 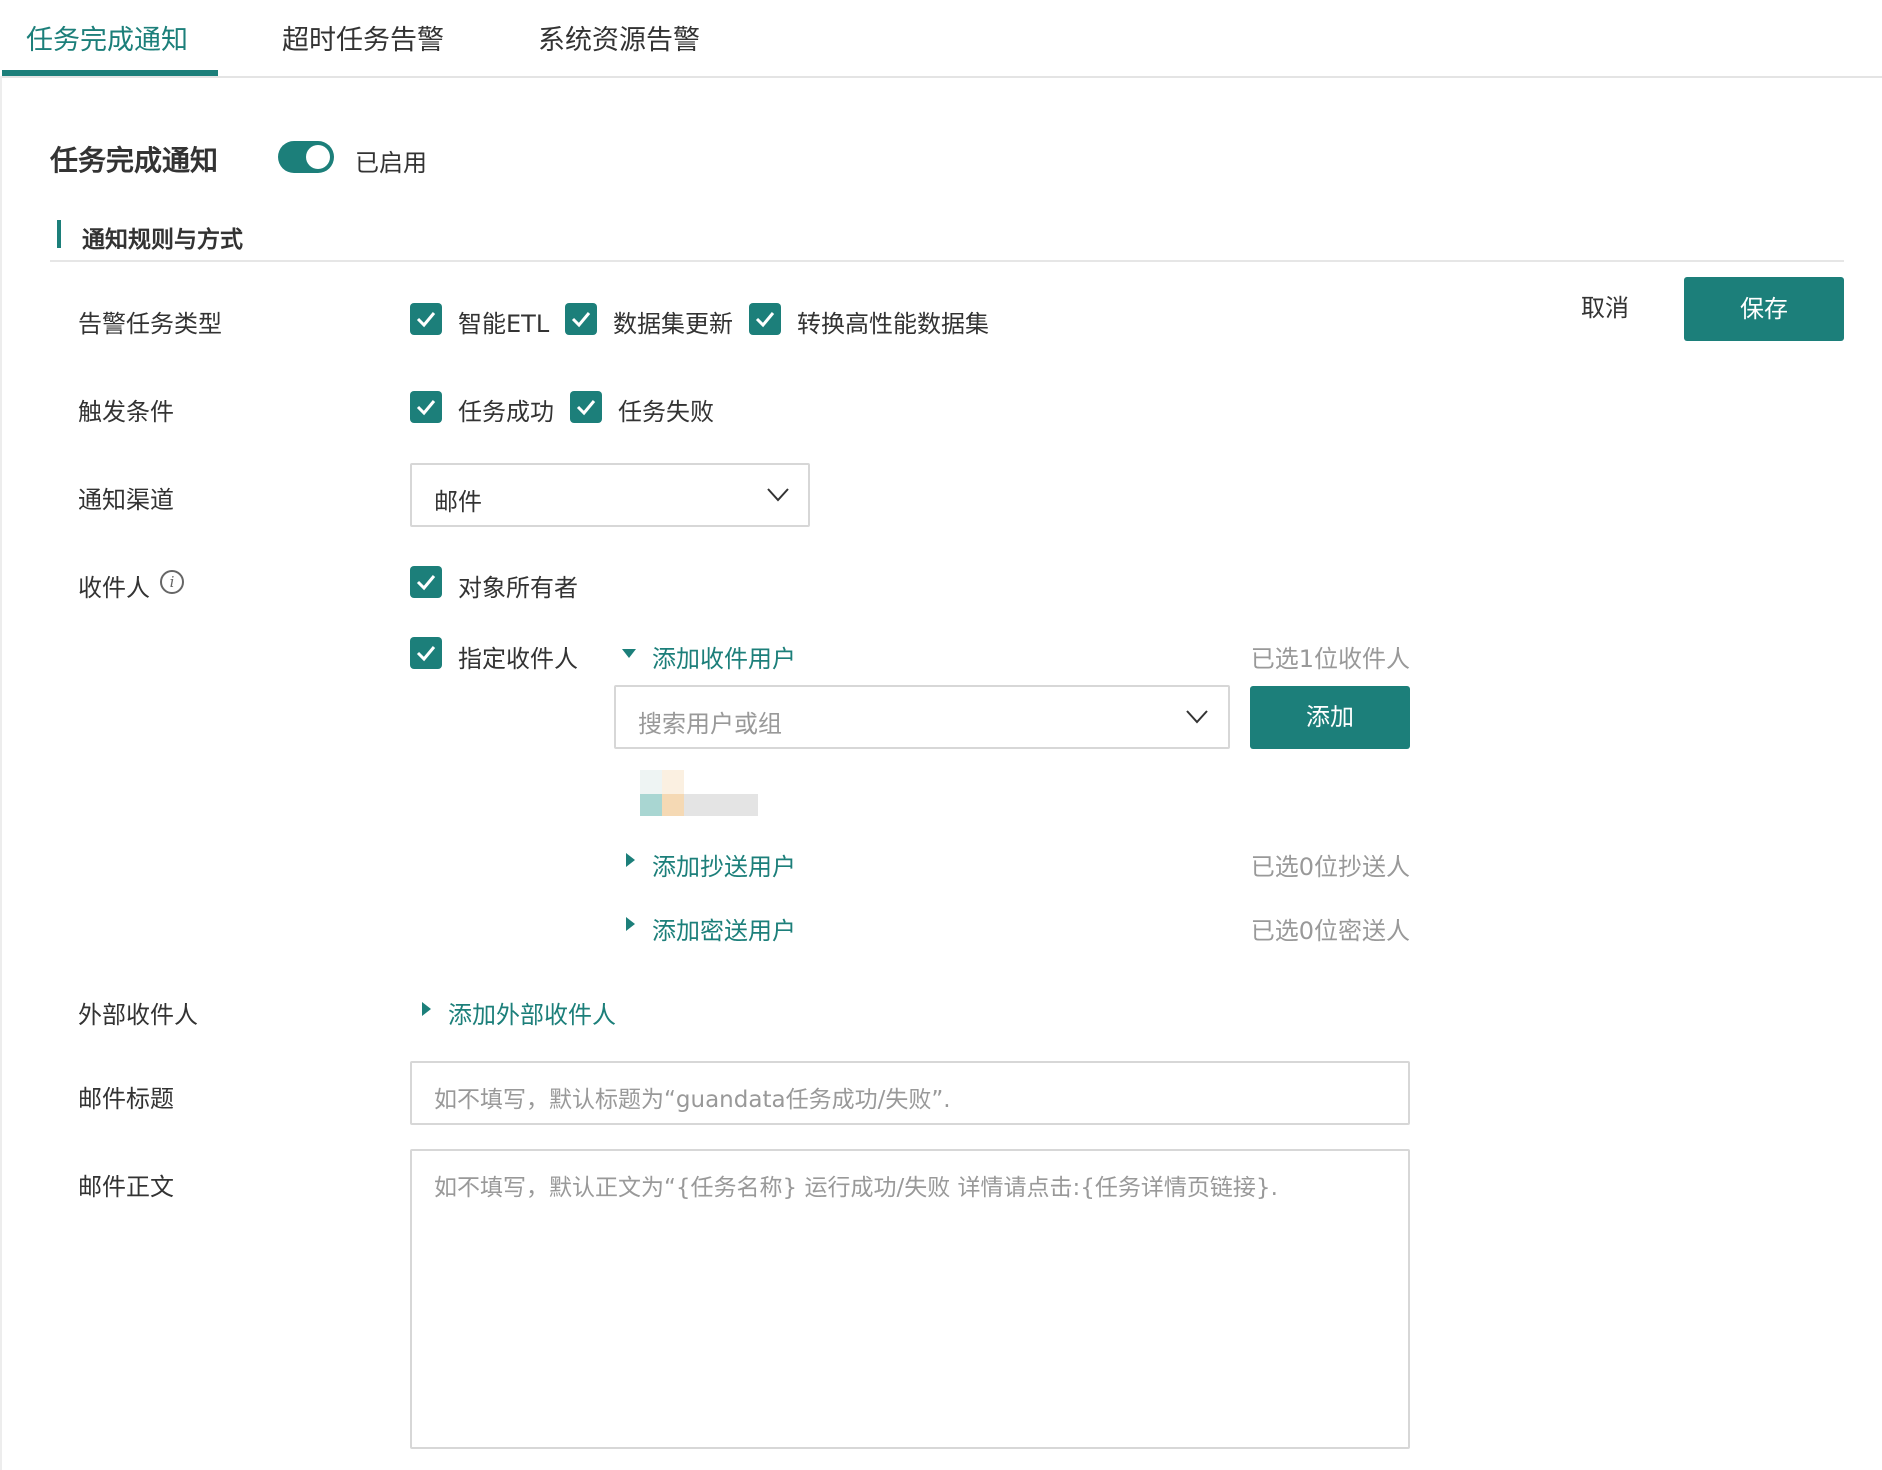 What do you see at coordinates (150, 324) in the screenshot?
I see `task-type-label: 告警任务类型` at bounding box center [150, 324].